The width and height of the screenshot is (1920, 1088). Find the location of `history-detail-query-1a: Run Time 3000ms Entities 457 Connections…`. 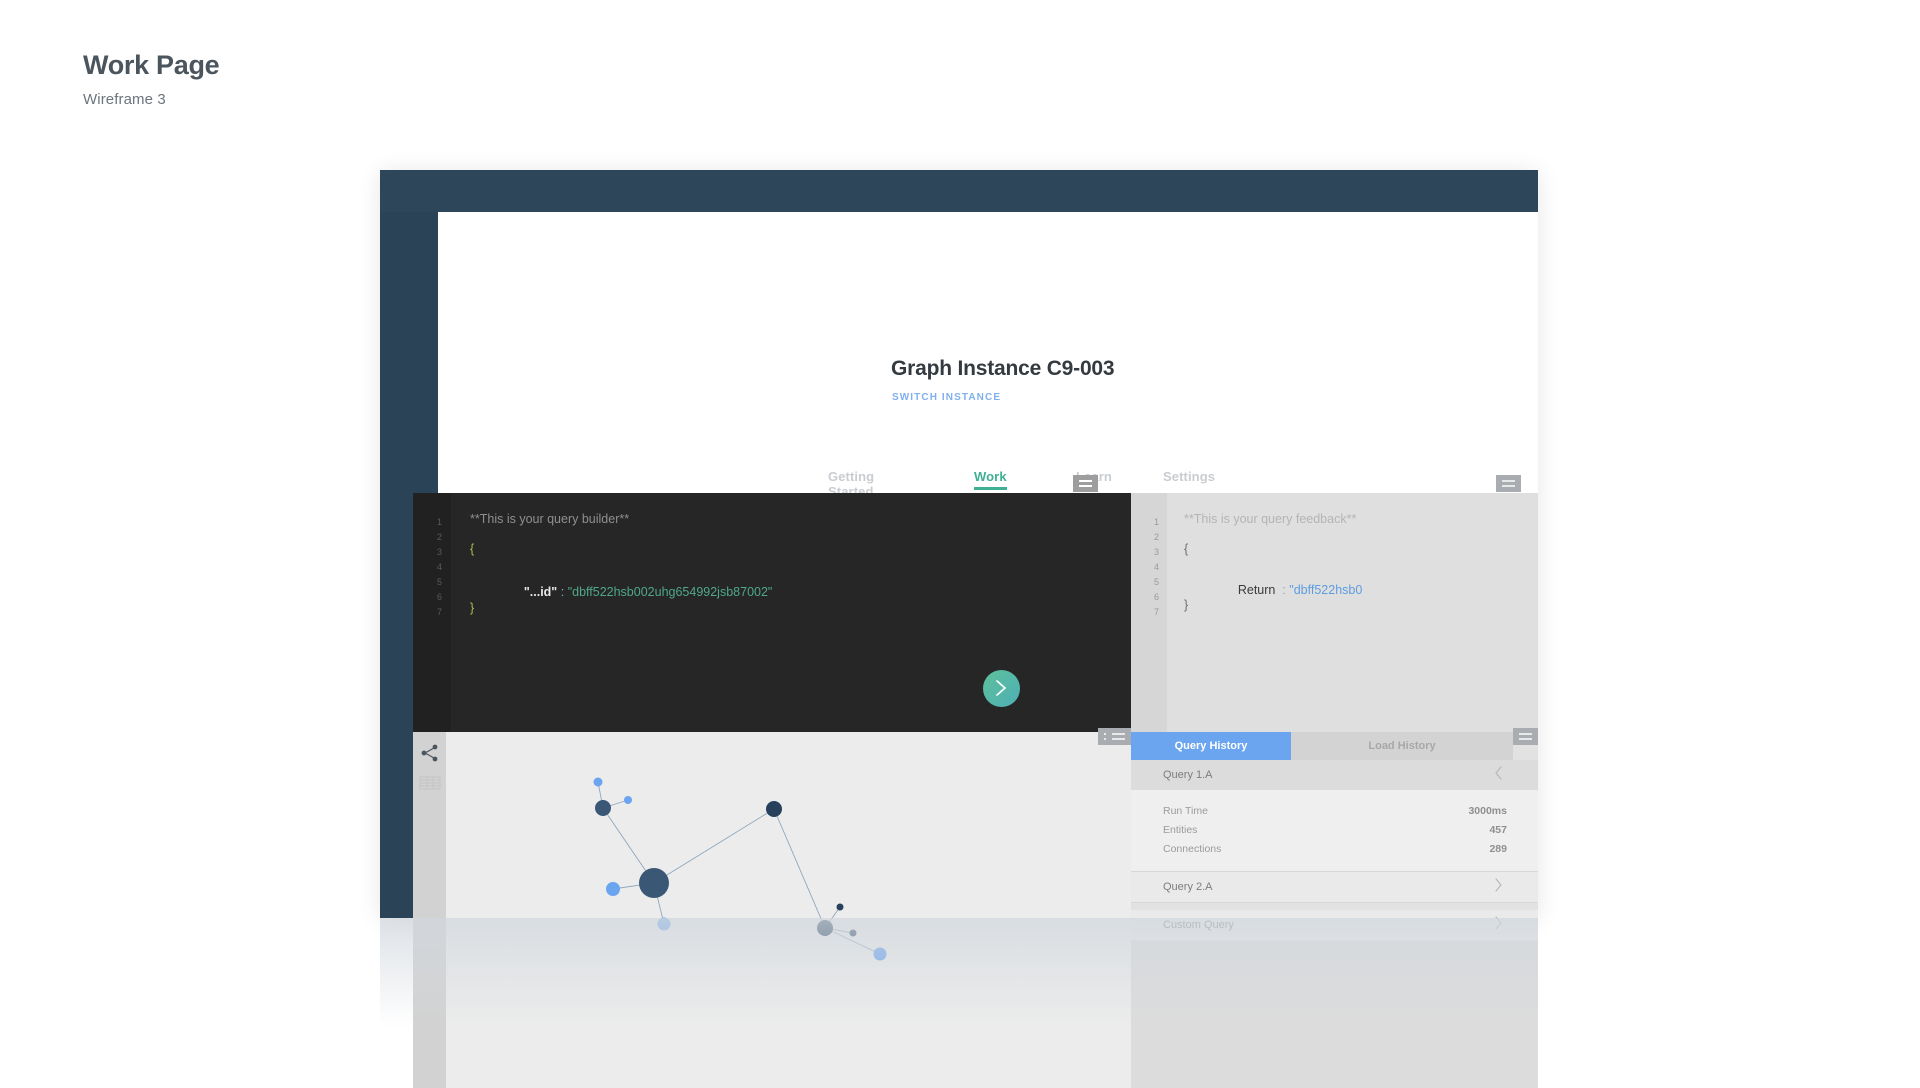

history-detail-query-1a: Run Time 3000ms Entities 457 Connections… is located at coordinates (1334, 830).